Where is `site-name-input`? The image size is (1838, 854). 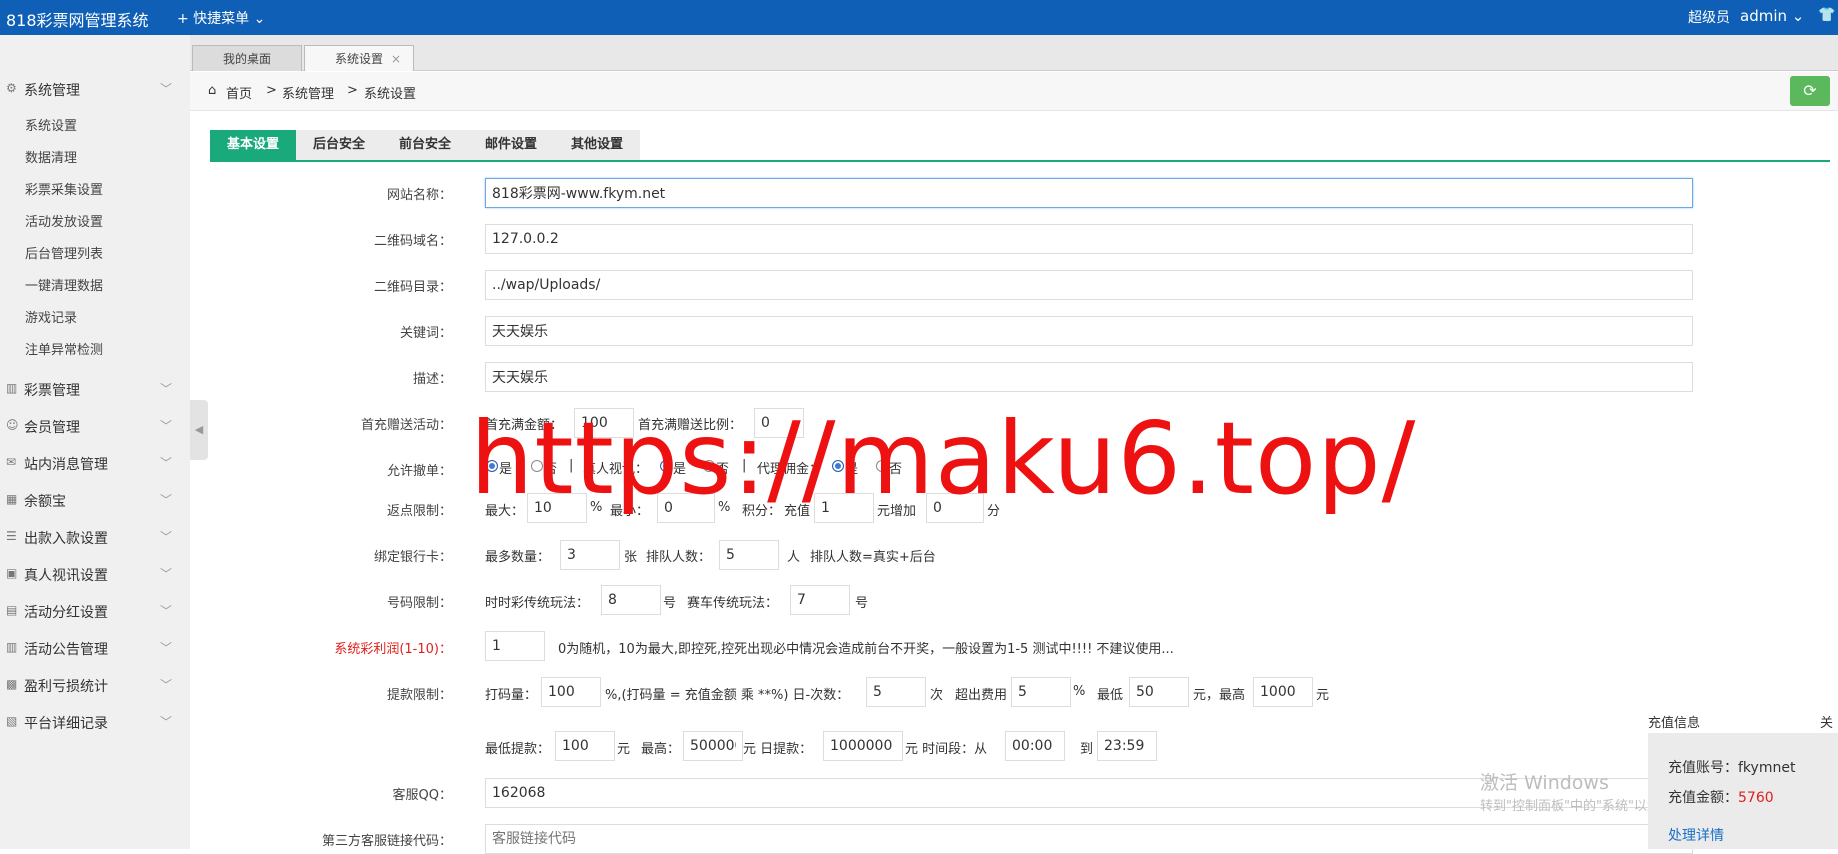 site-name-input is located at coordinates (1089, 193).